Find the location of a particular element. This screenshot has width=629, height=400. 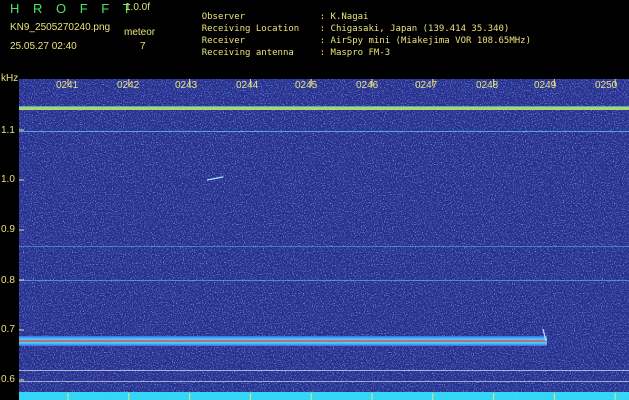

y-axis-unit: kHz is located at coordinates (10, 78).